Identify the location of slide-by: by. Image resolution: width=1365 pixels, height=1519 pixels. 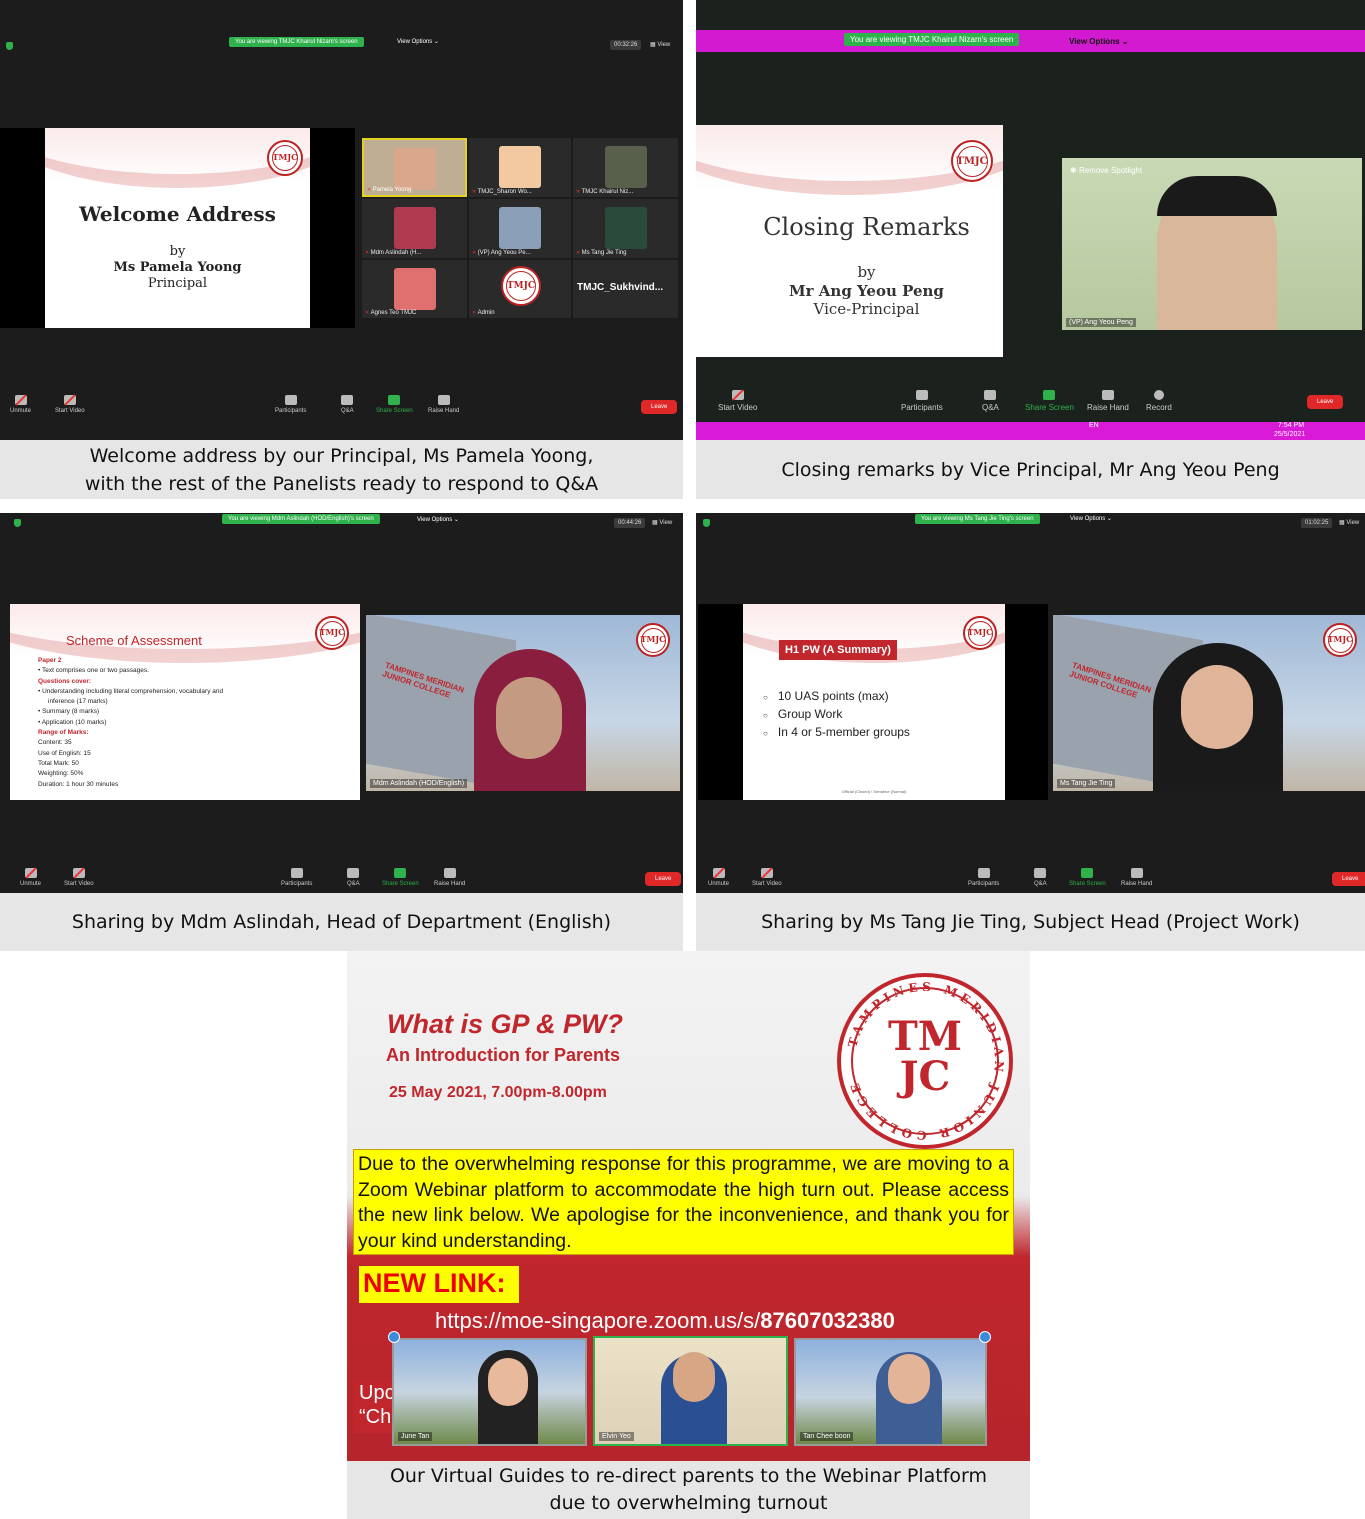
(177, 251).